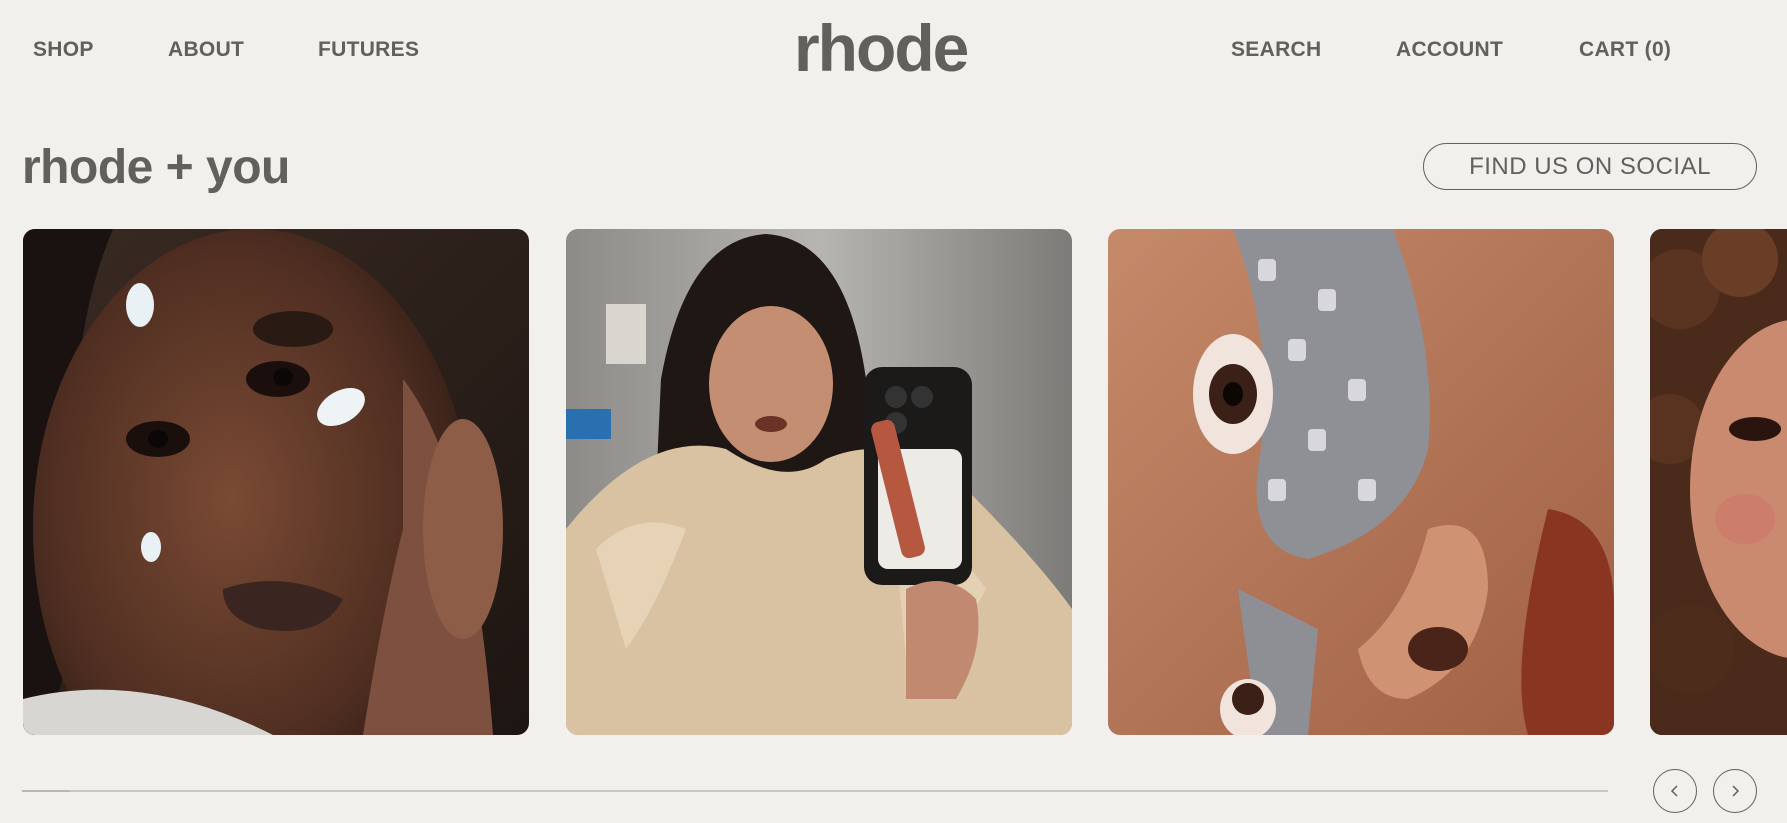 The image size is (1787, 823). What do you see at coordinates (881, 48) in the screenshot?
I see `rhode-logo: rhode` at bounding box center [881, 48].